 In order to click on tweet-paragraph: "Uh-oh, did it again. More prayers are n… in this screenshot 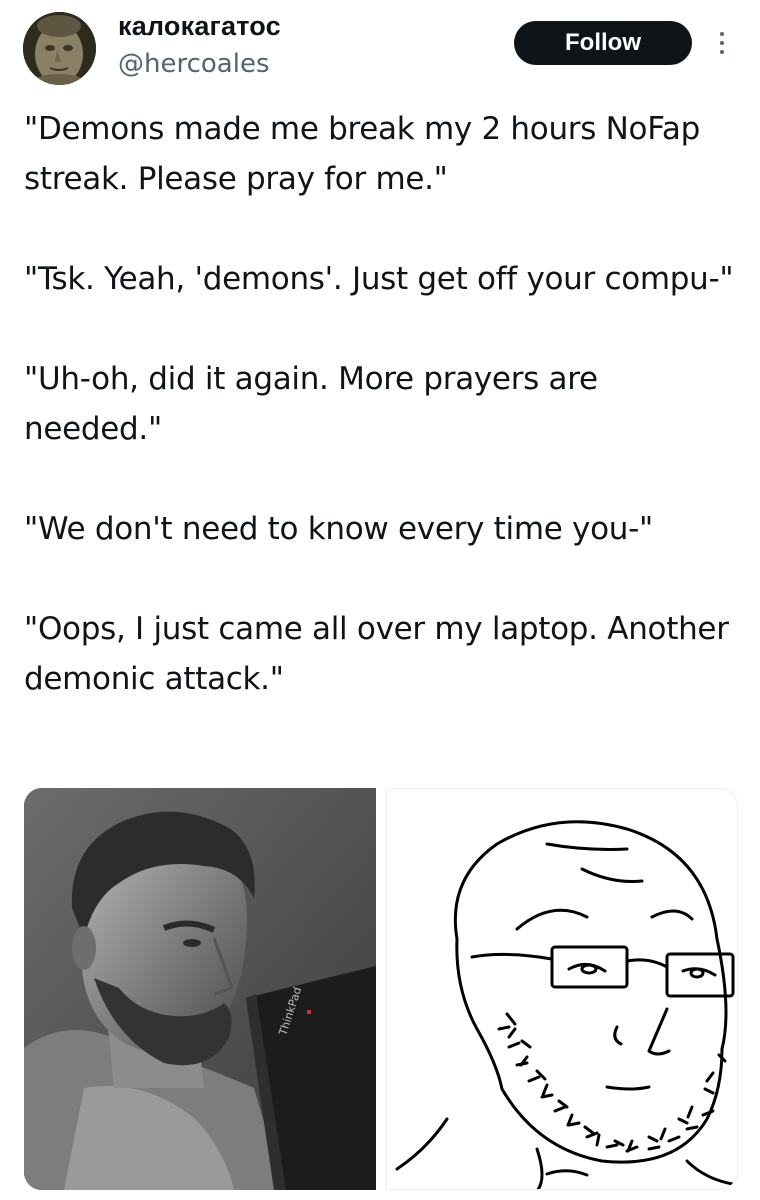, I will do `click(311, 404)`.